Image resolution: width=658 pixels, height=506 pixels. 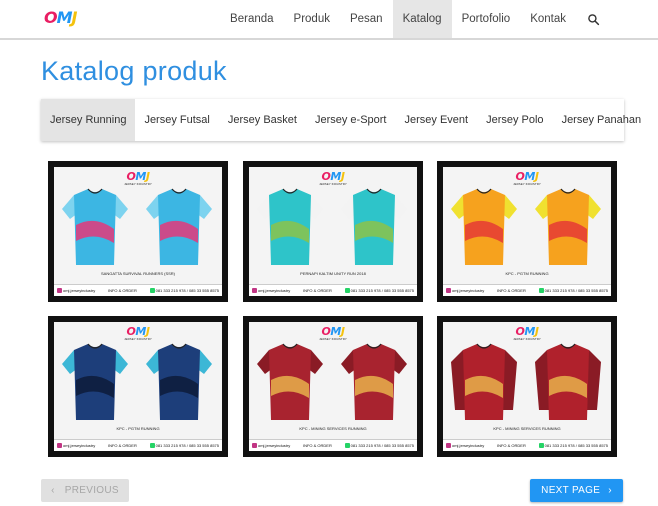 I want to click on nav-item-beranda: Beranda, so click(x=251, y=19).